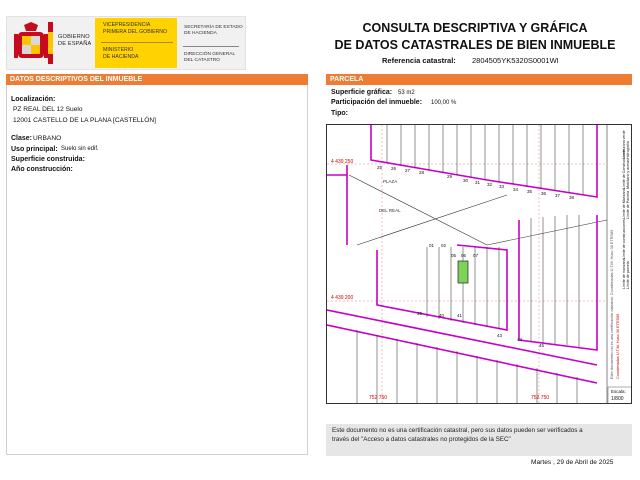 The height and width of the screenshot is (480, 640). Describe the element at coordinates (454, 255) in the screenshot. I see `parcel-number: 05` at that location.